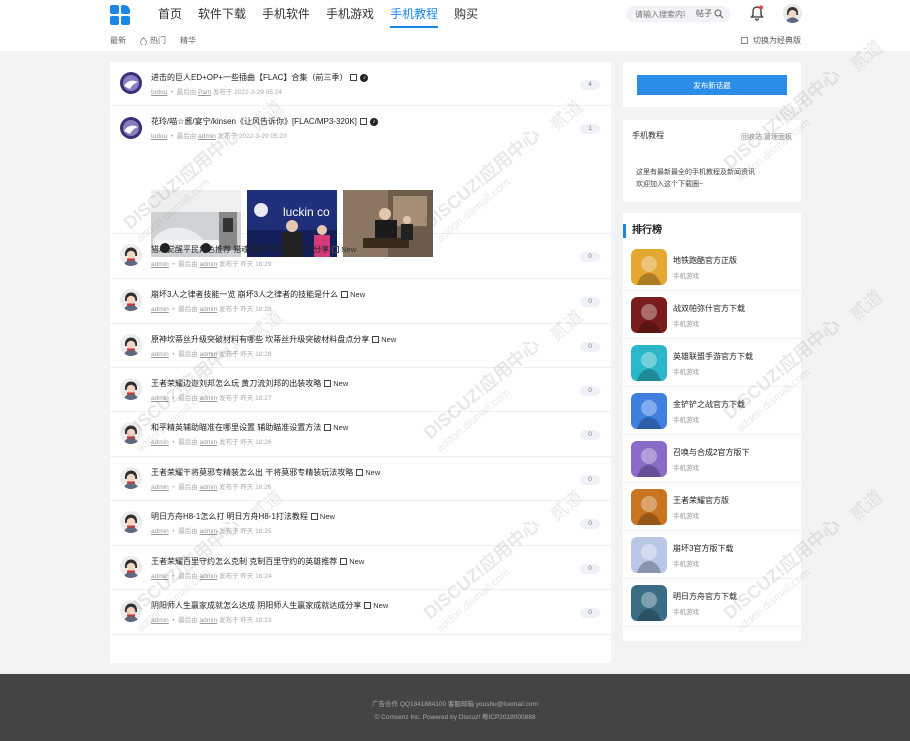 The height and width of the screenshot is (741, 910). Describe the element at coordinates (249, 383) in the screenshot. I see `thread-title: 王者荣耀边迩刘邦怎么玩 黄刀流刘邦的出装攻略 New` at that location.